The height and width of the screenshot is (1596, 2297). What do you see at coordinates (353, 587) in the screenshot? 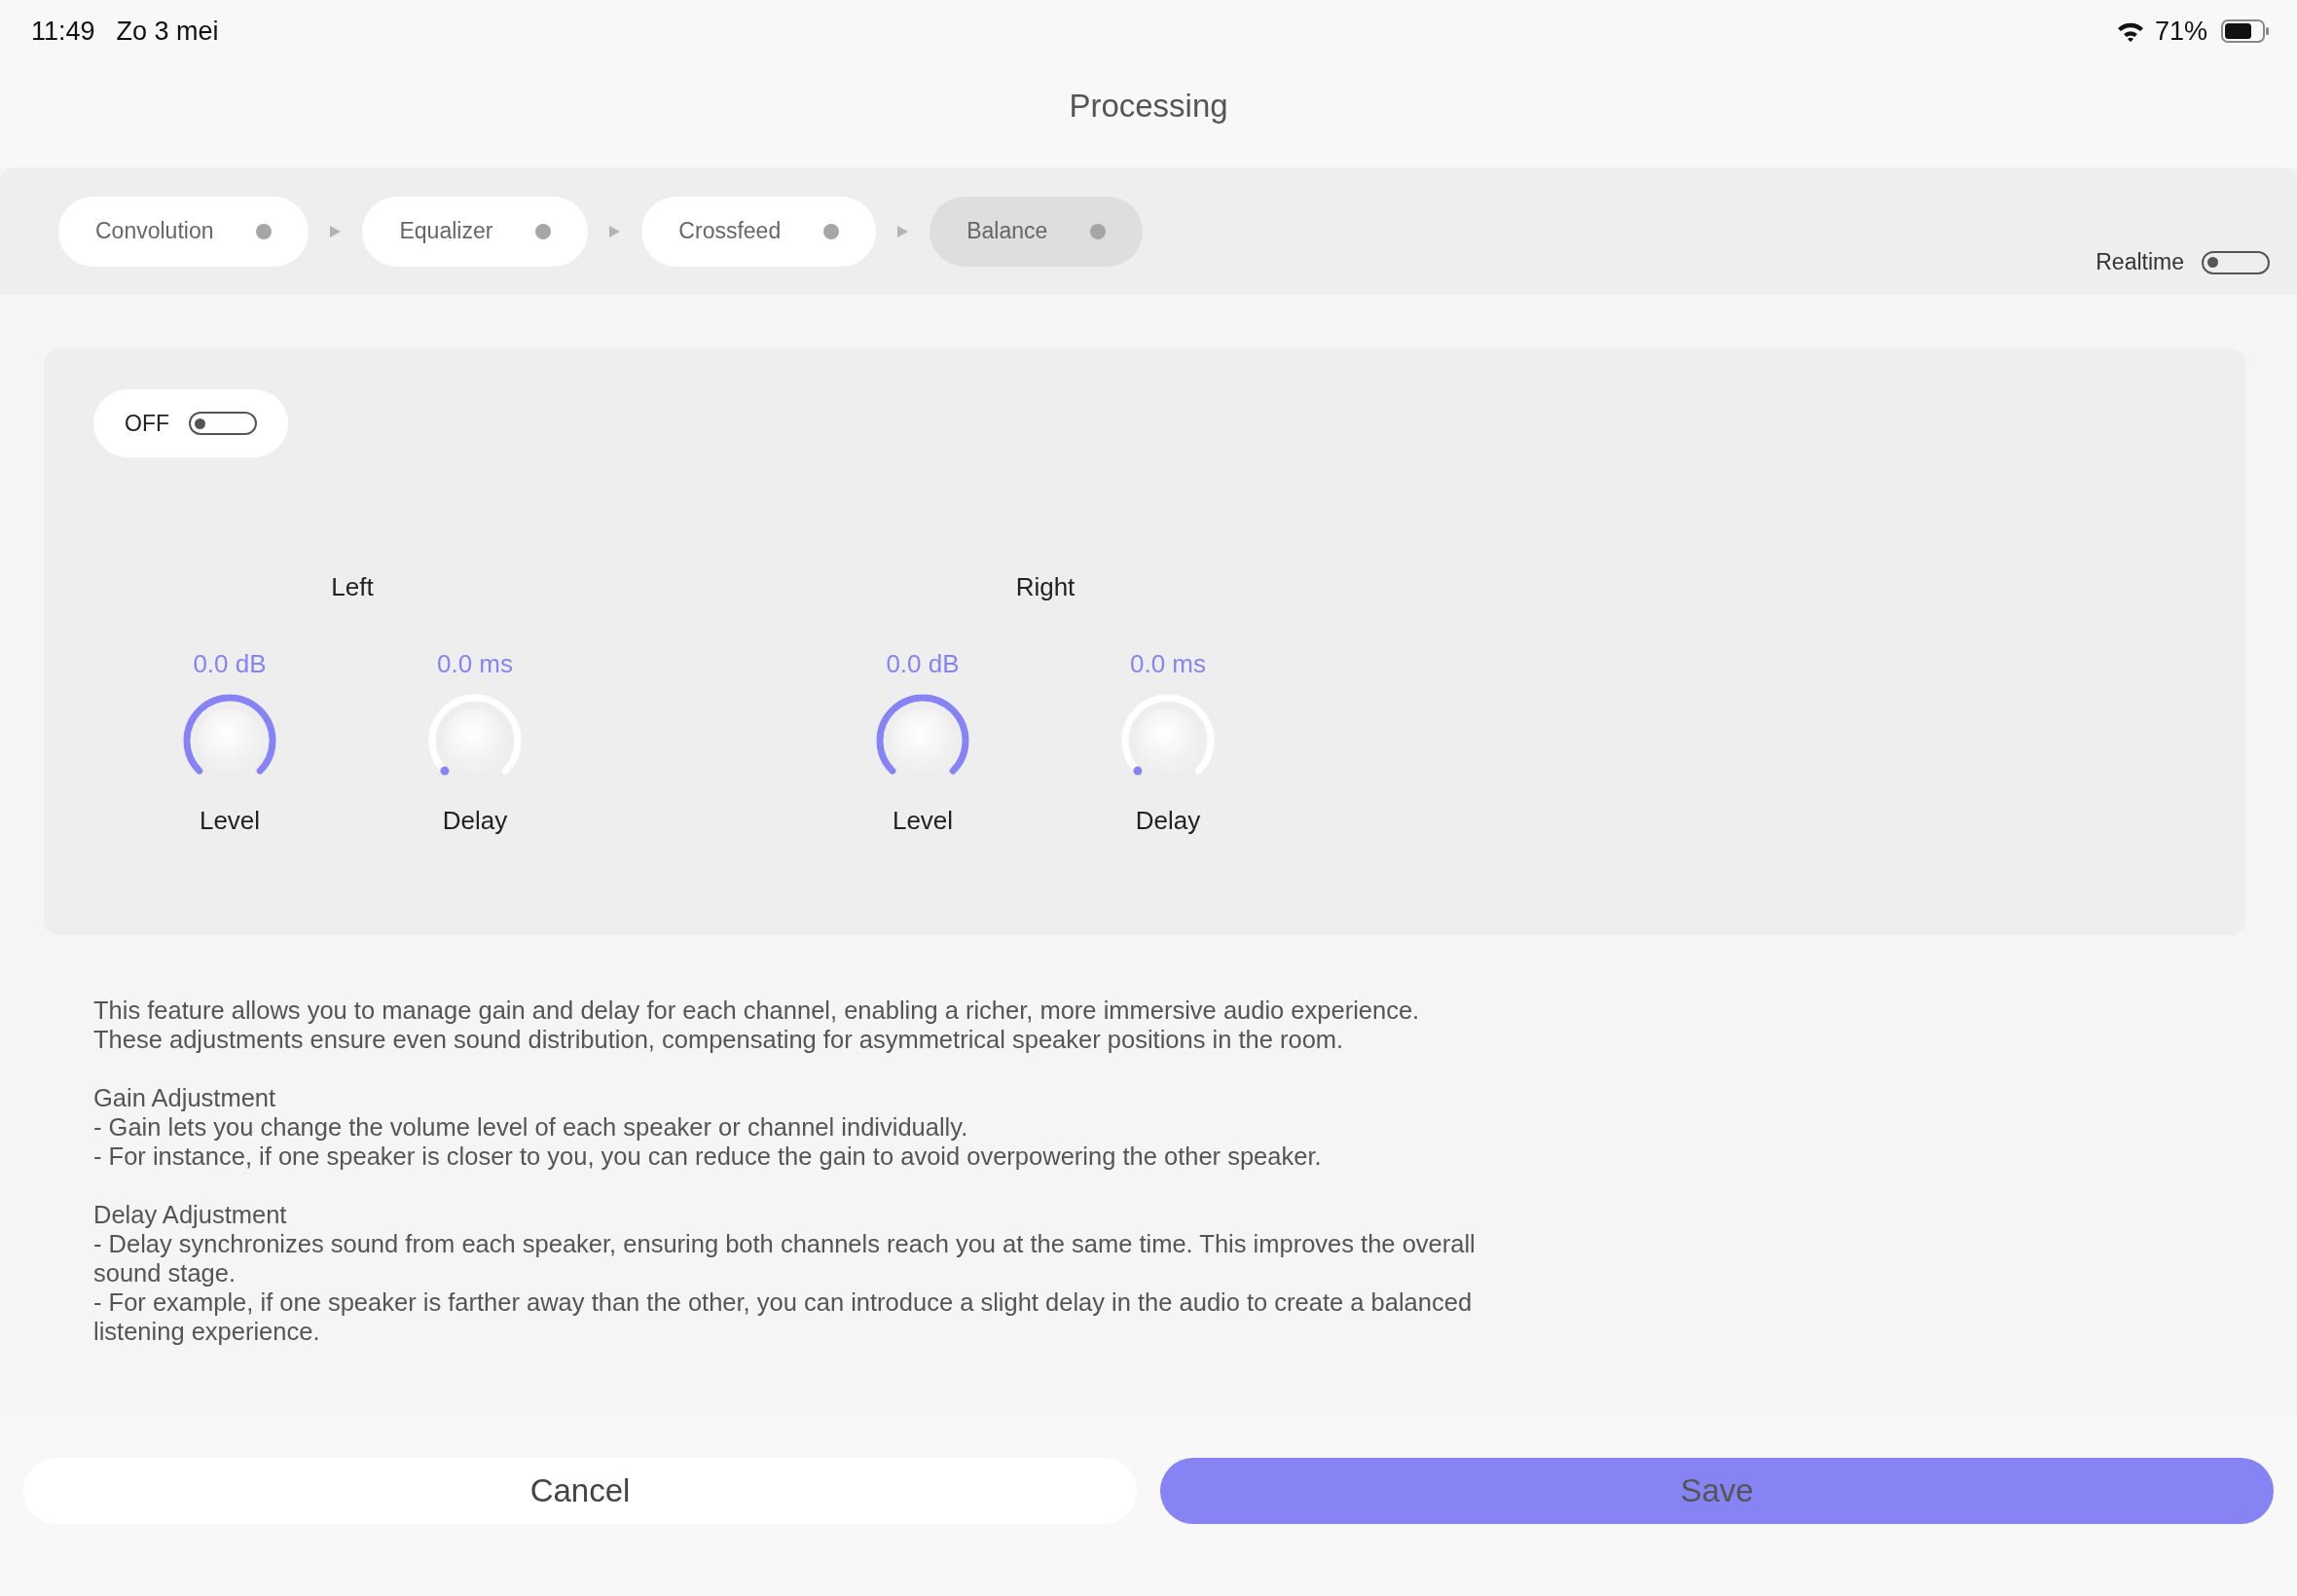
I see `channel-heading: Left` at bounding box center [353, 587].